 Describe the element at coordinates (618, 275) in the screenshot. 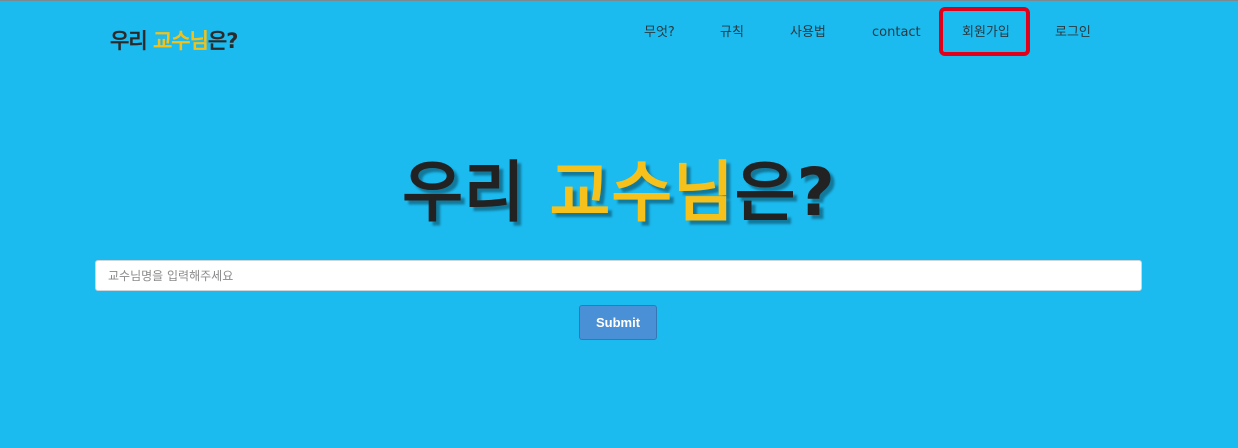

I see `professor-search-input` at that location.